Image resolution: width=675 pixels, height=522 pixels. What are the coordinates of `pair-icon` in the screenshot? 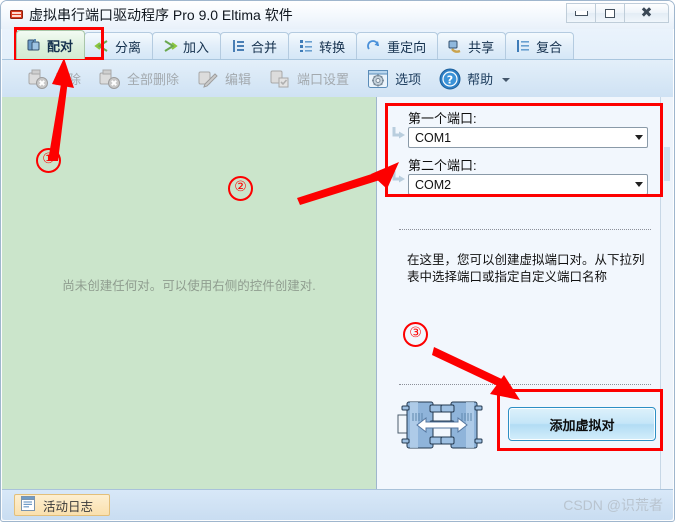 It's located at (34, 45).